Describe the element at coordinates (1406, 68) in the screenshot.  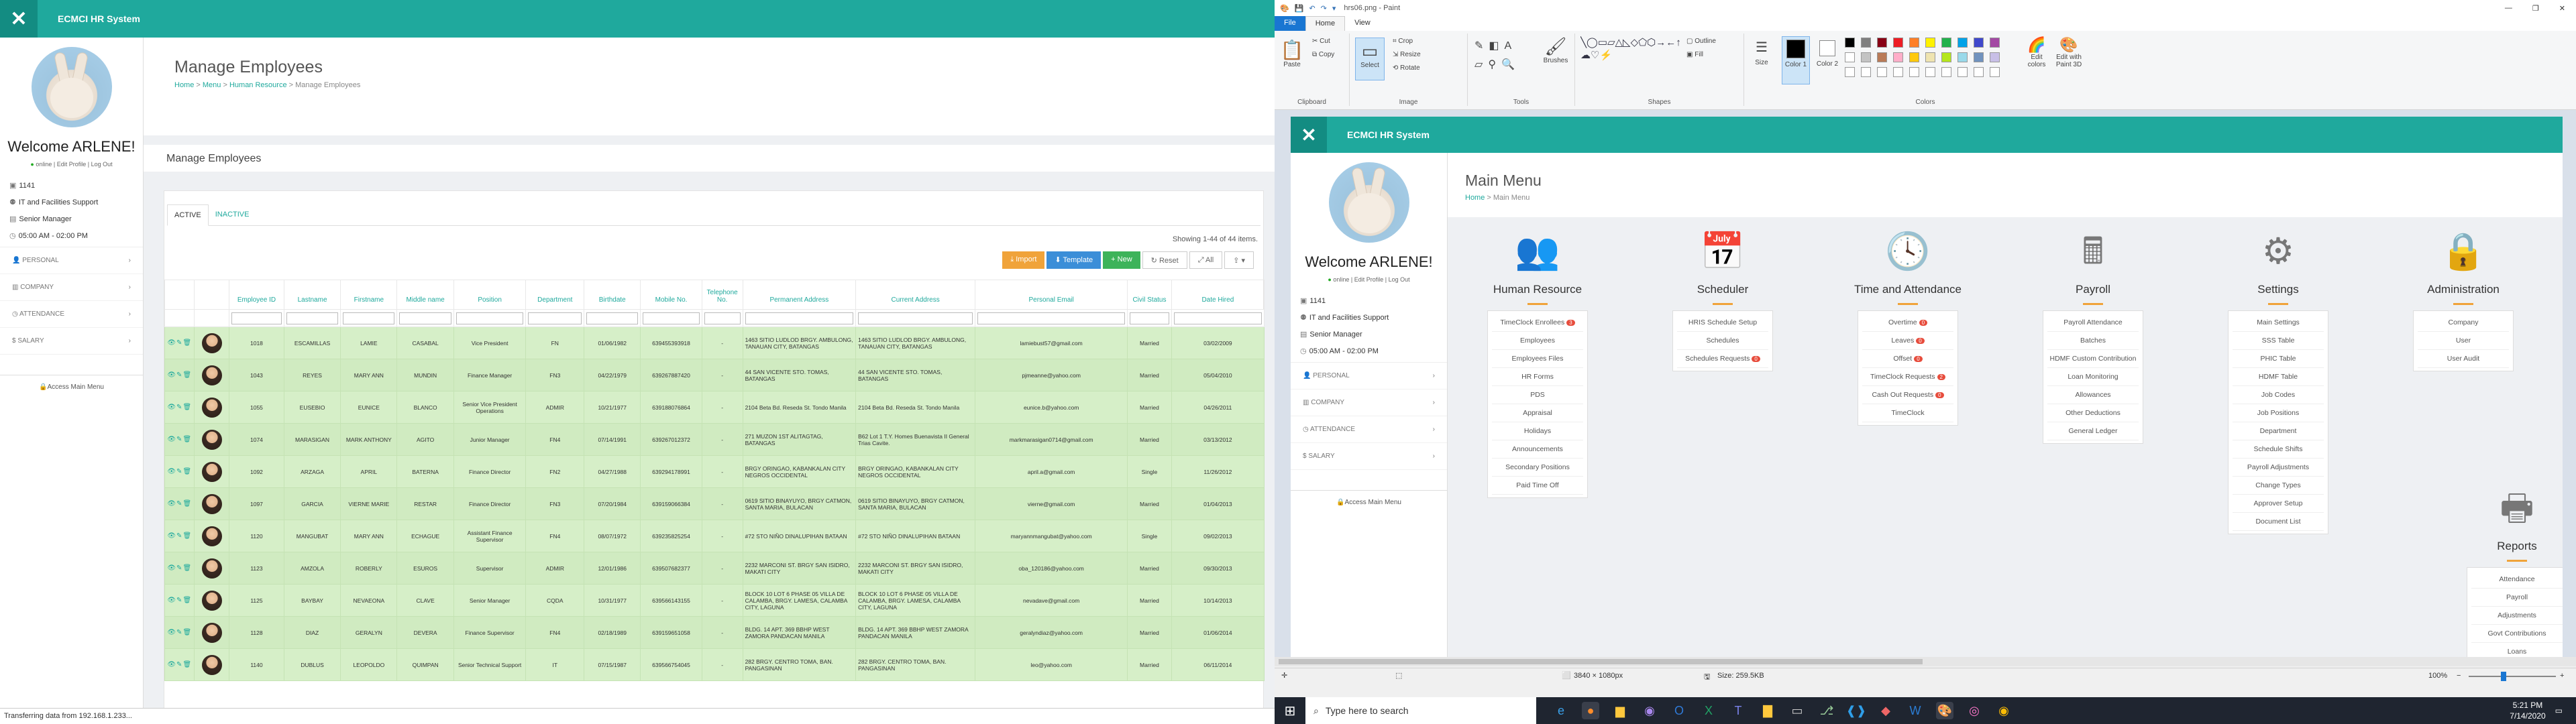
I see `rotate-button: ⟲ Rotate` at that location.